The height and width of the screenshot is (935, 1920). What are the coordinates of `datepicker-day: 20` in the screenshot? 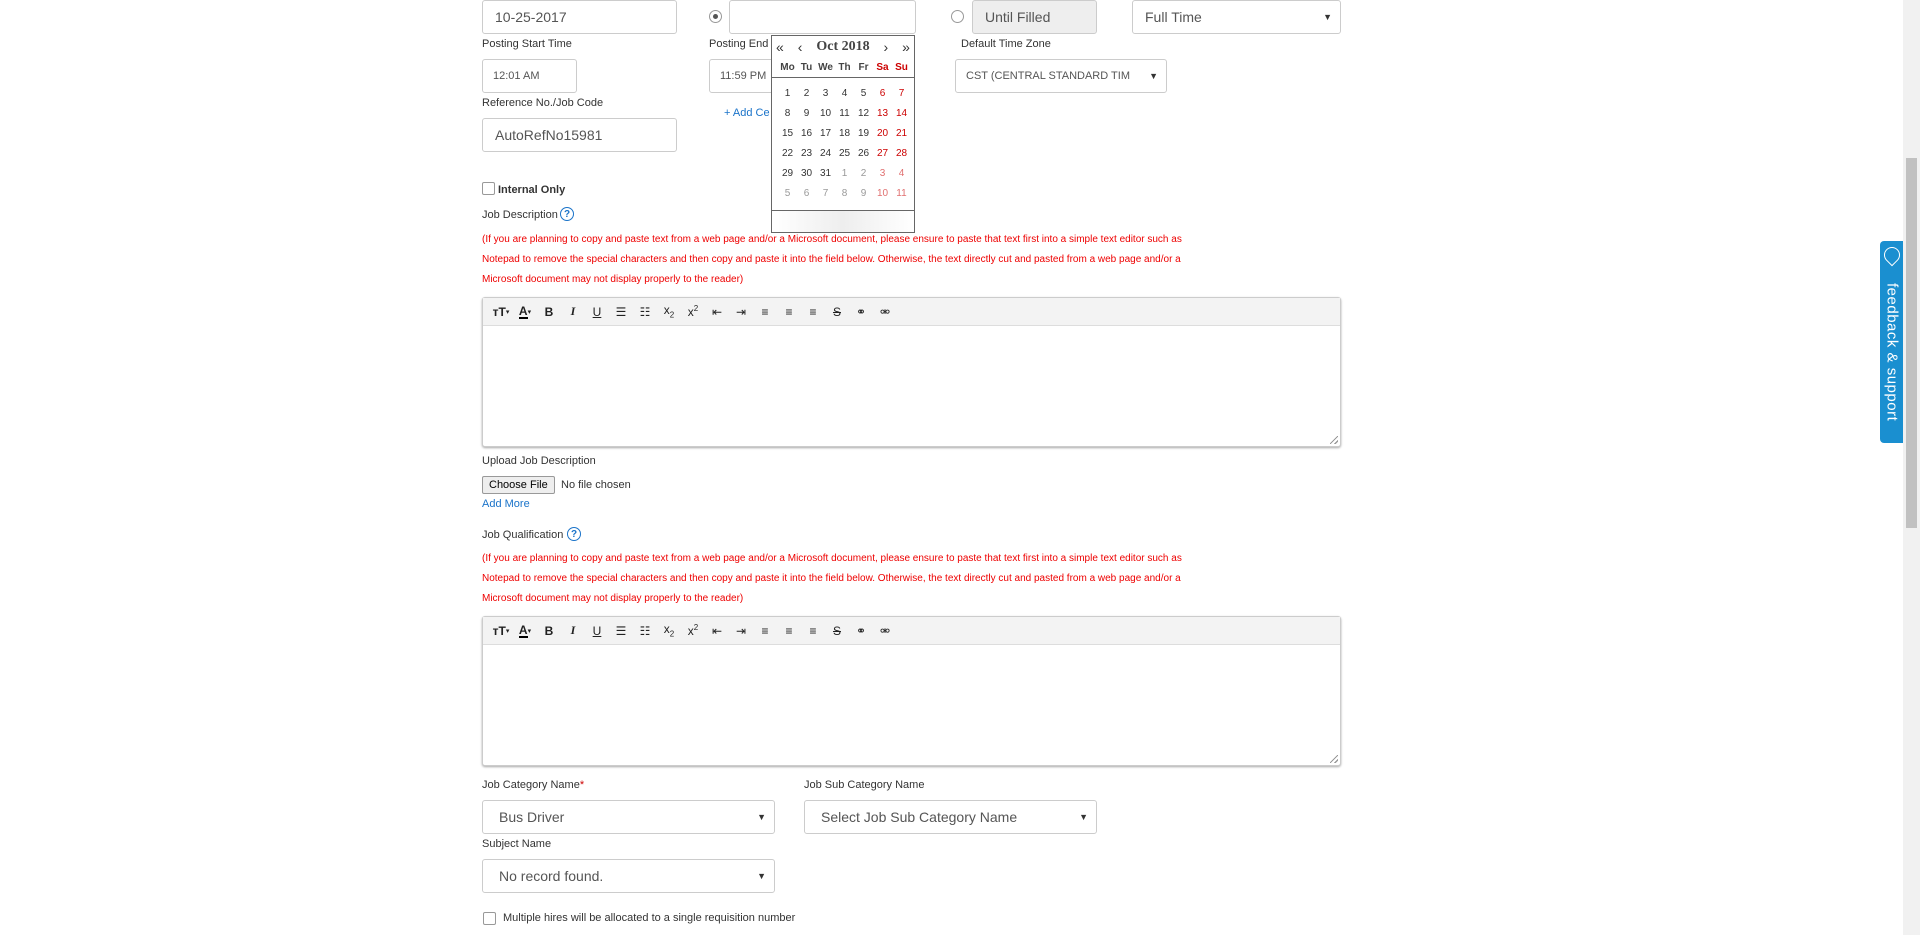 It's located at (882, 134).